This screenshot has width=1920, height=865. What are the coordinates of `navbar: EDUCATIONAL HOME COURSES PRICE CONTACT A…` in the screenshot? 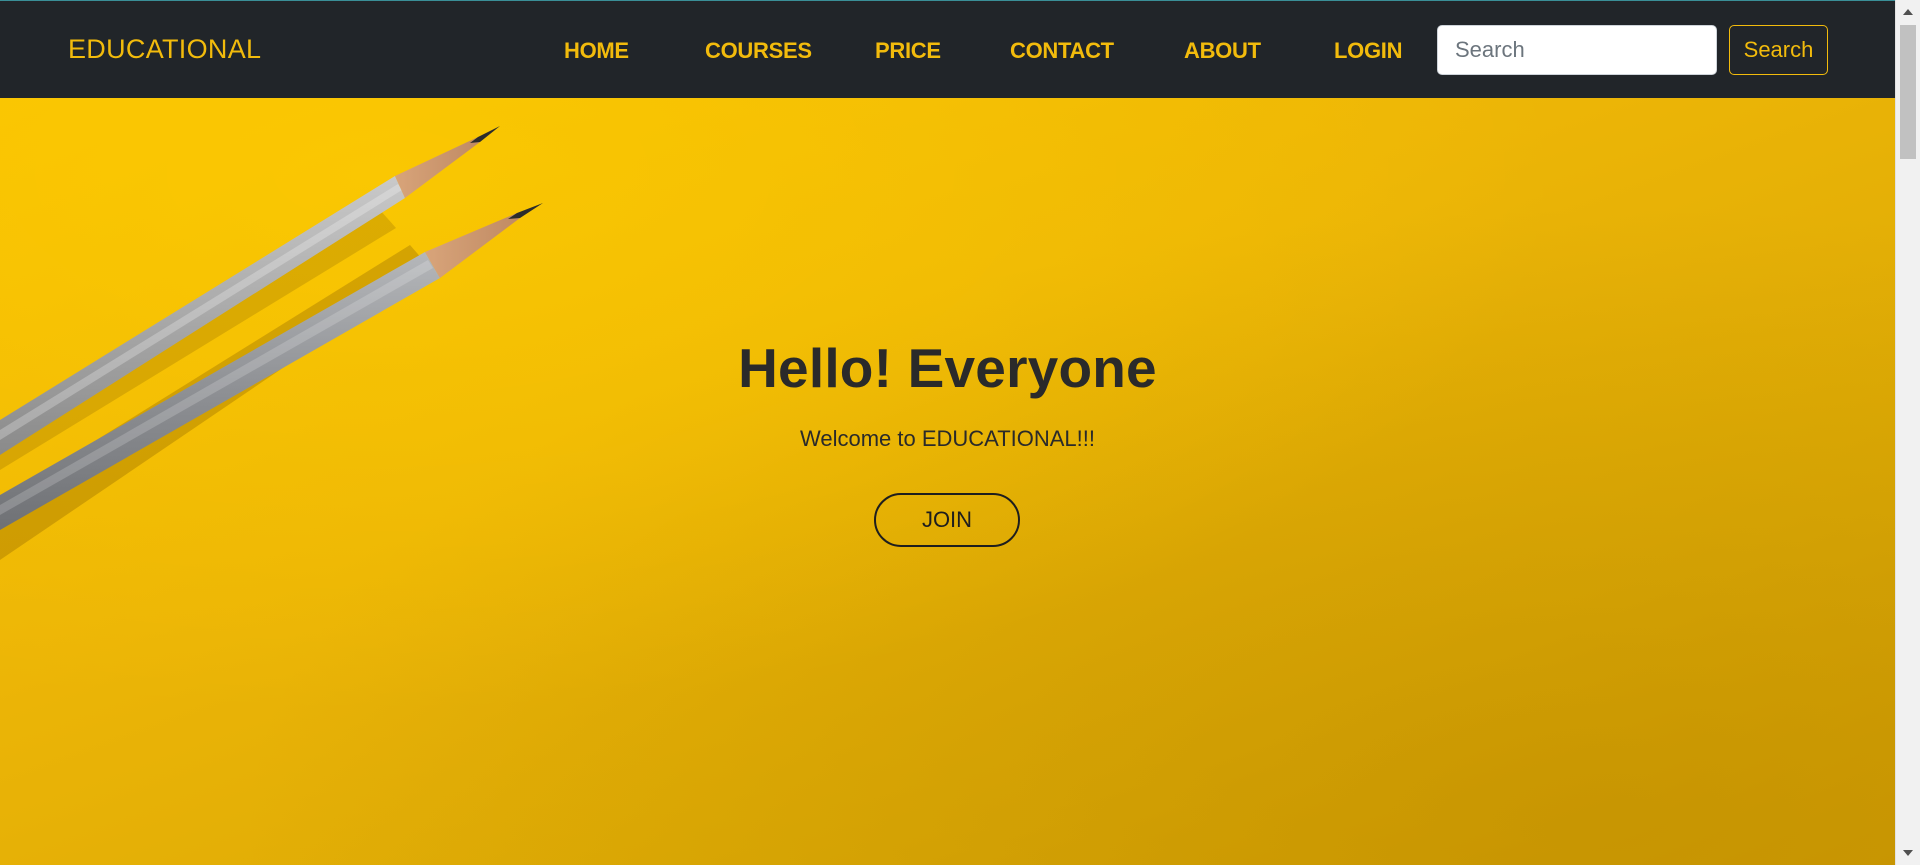 It's located at (947, 49).